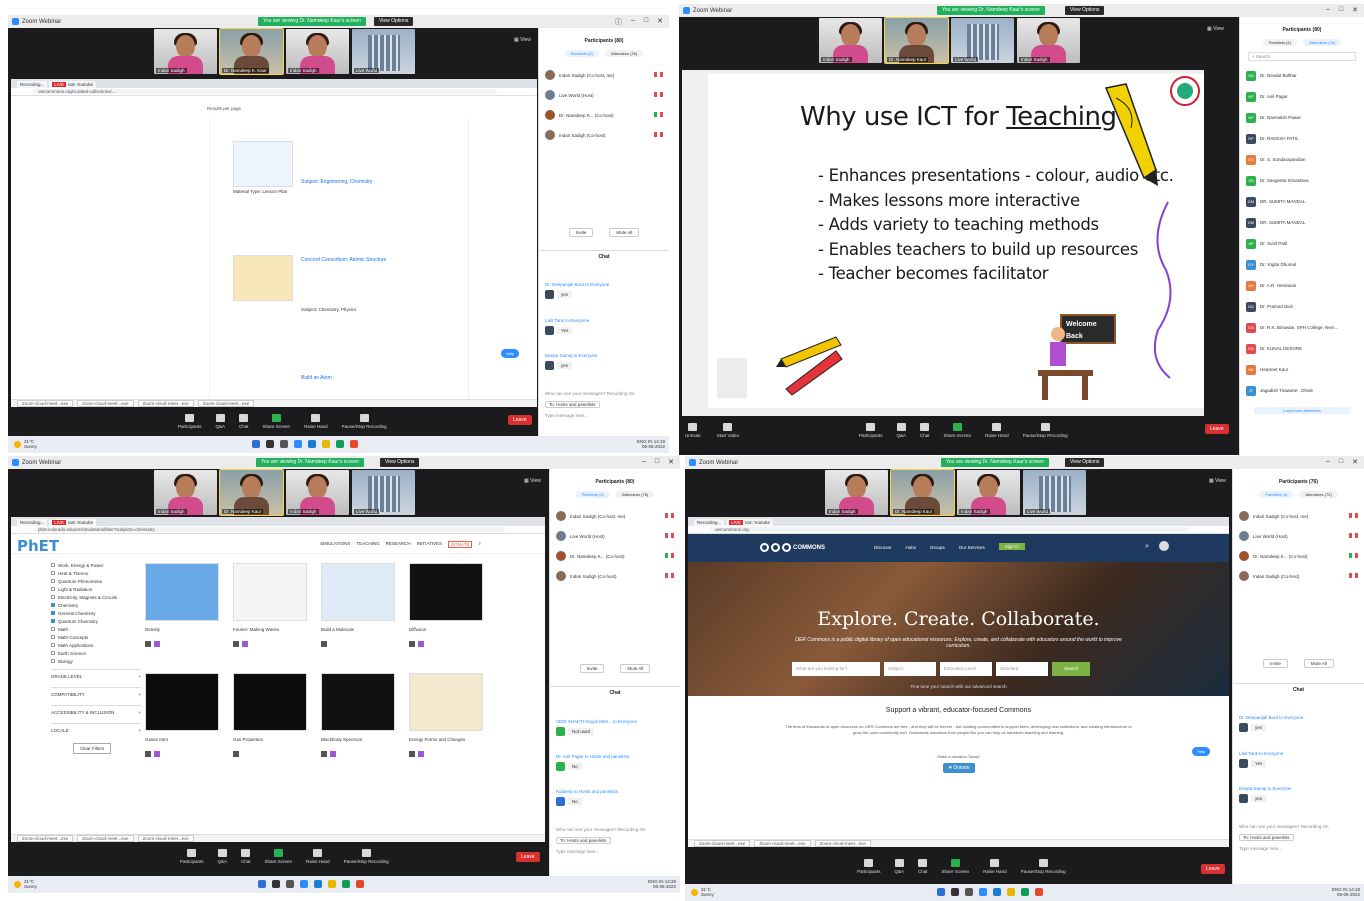 This screenshot has height=901, width=1364. What do you see at coordinates (949, 529) in the screenshot?
I see `url-field: oercommons.org` at bounding box center [949, 529].